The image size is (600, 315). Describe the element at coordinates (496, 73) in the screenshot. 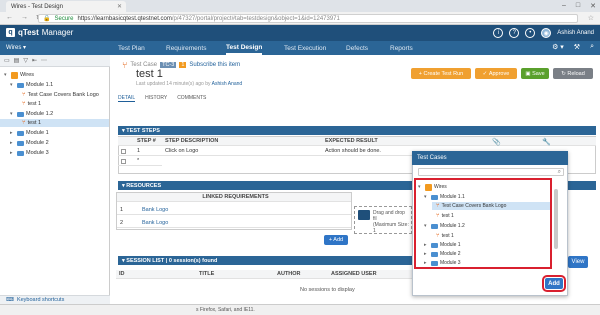

I see `approve-button: ✓ Approve` at that location.